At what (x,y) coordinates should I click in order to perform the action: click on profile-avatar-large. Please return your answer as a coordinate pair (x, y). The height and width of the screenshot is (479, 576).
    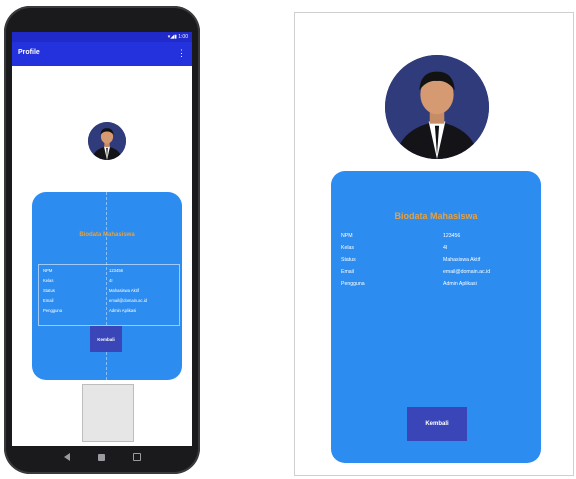
    Looking at the image, I should click on (437, 107).